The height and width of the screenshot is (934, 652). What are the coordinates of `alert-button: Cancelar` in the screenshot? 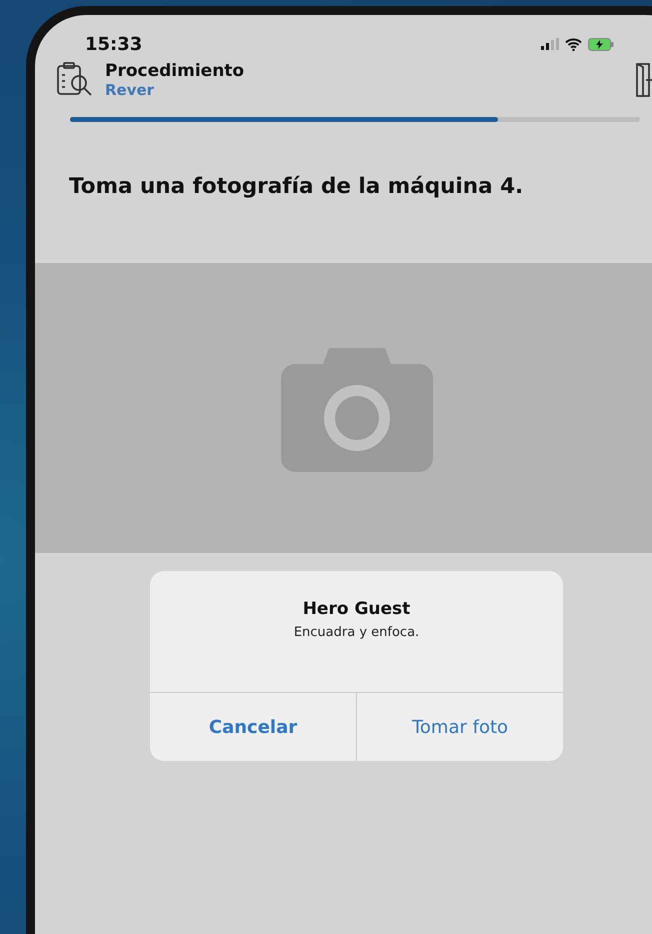 It's located at (253, 727).